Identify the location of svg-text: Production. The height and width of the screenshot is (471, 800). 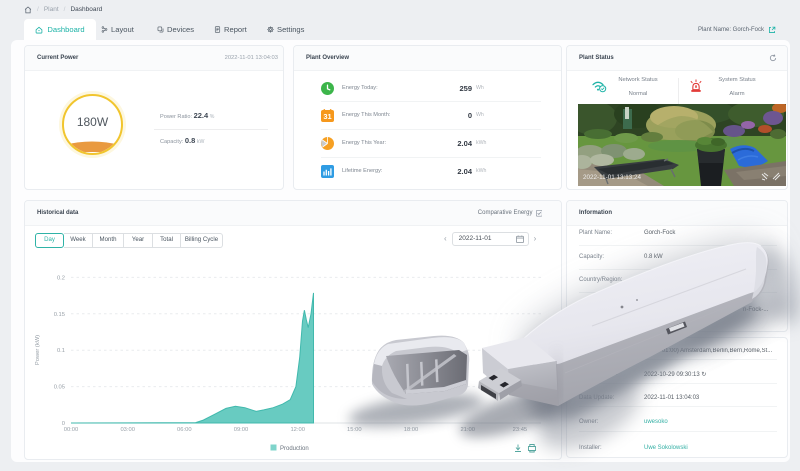
(294, 449).